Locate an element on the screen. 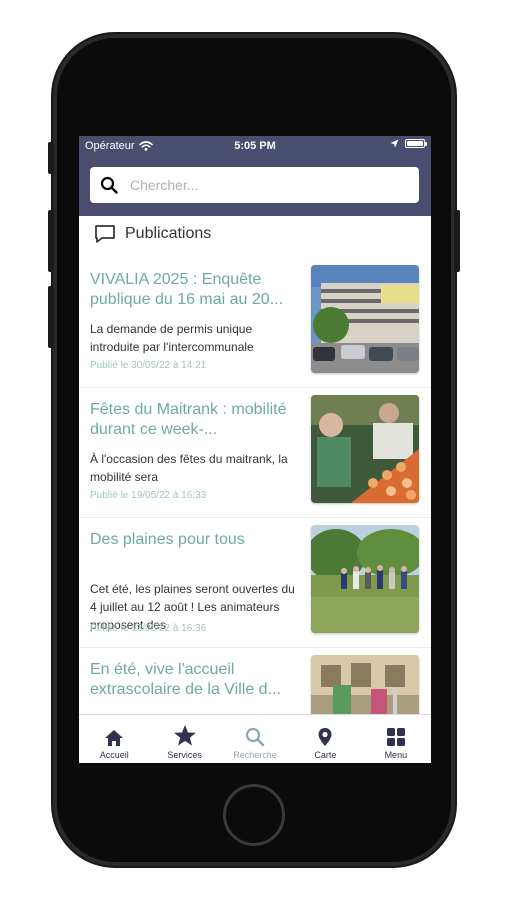 The height and width of the screenshot is (900, 507). location-arrow-icon is located at coordinates (394, 143).